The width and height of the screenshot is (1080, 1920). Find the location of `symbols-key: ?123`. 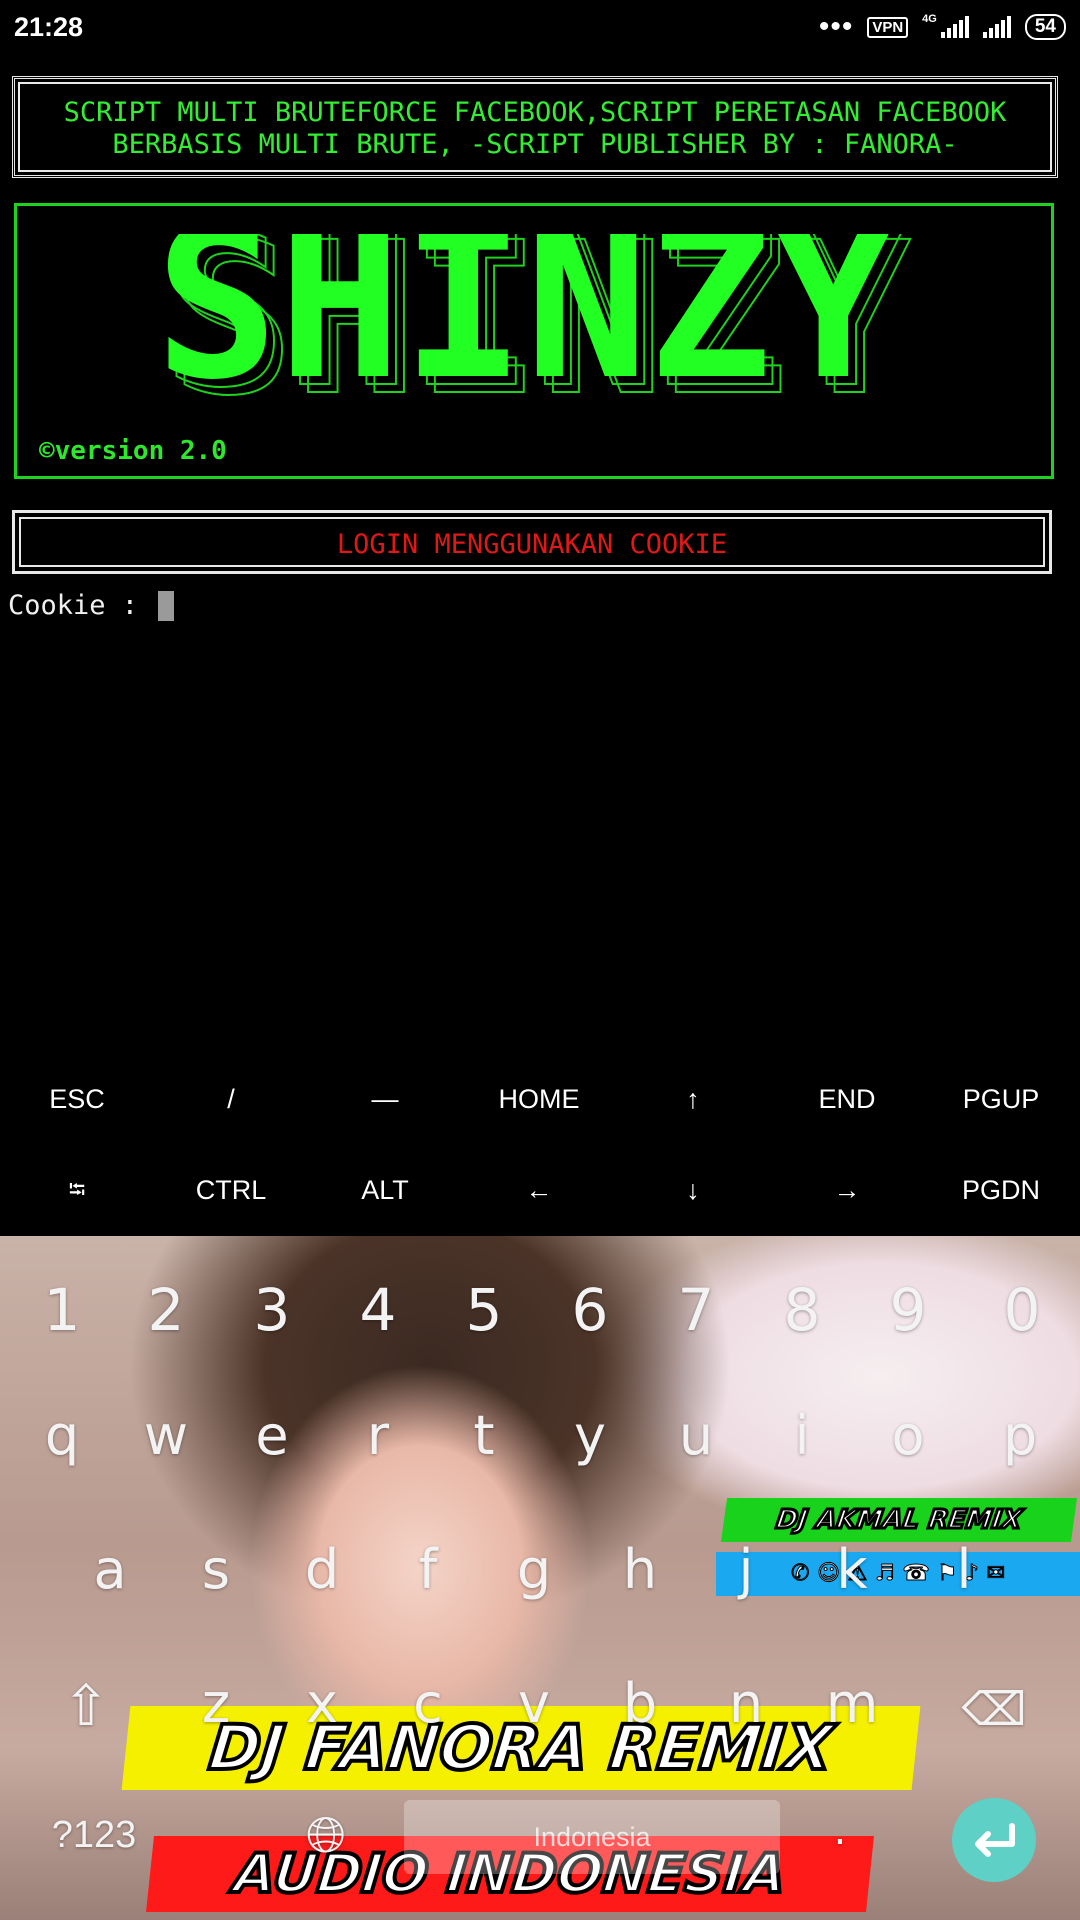

symbols-key: ?123 is located at coordinates (94, 1835).